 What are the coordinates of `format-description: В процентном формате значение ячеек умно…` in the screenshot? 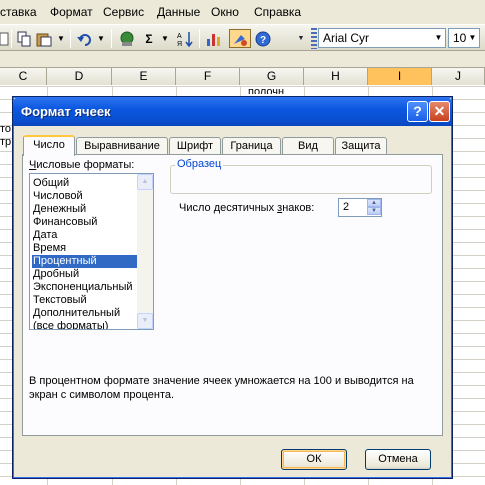 It's located at (221, 388).